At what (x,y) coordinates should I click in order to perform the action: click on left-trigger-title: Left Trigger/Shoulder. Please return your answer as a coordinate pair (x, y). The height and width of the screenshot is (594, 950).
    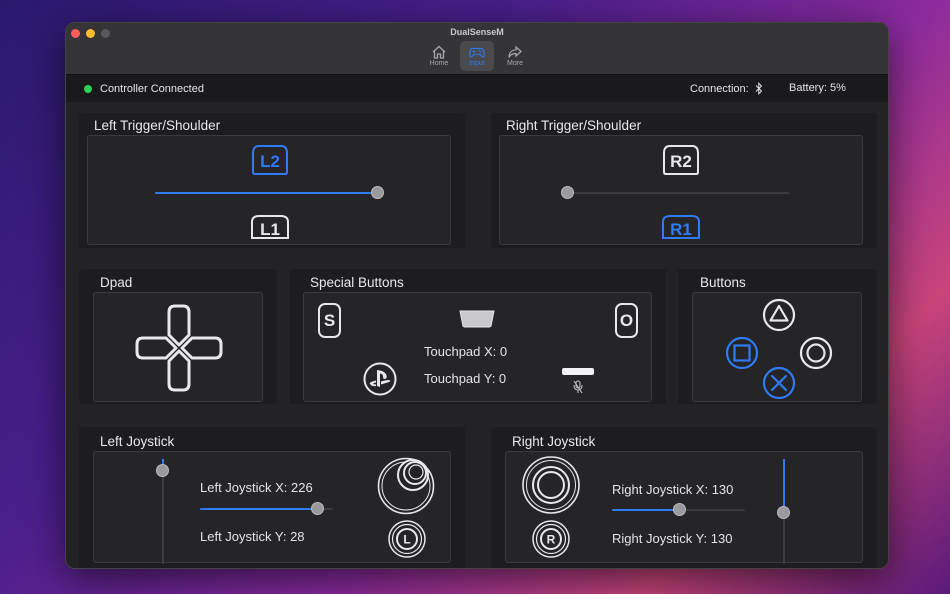
    Looking at the image, I should click on (157, 125).